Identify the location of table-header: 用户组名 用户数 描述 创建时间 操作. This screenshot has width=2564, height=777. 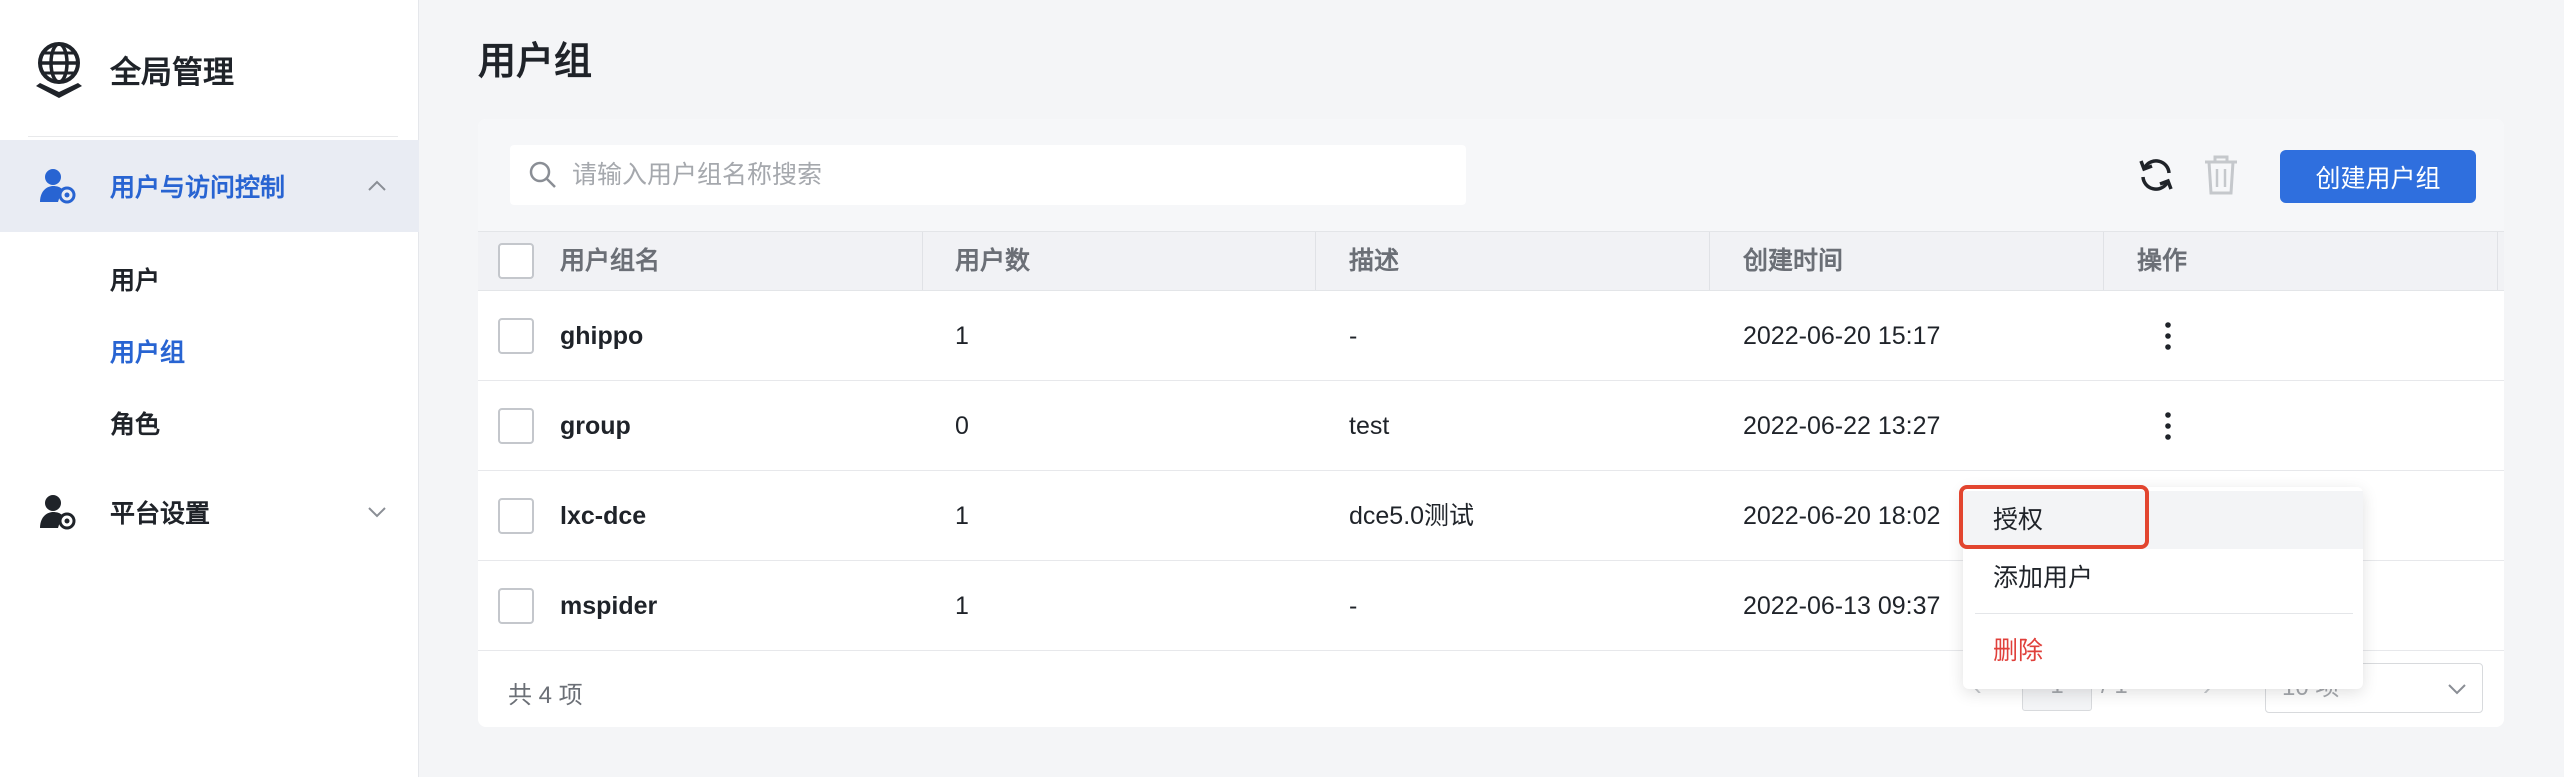
(1491, 261).